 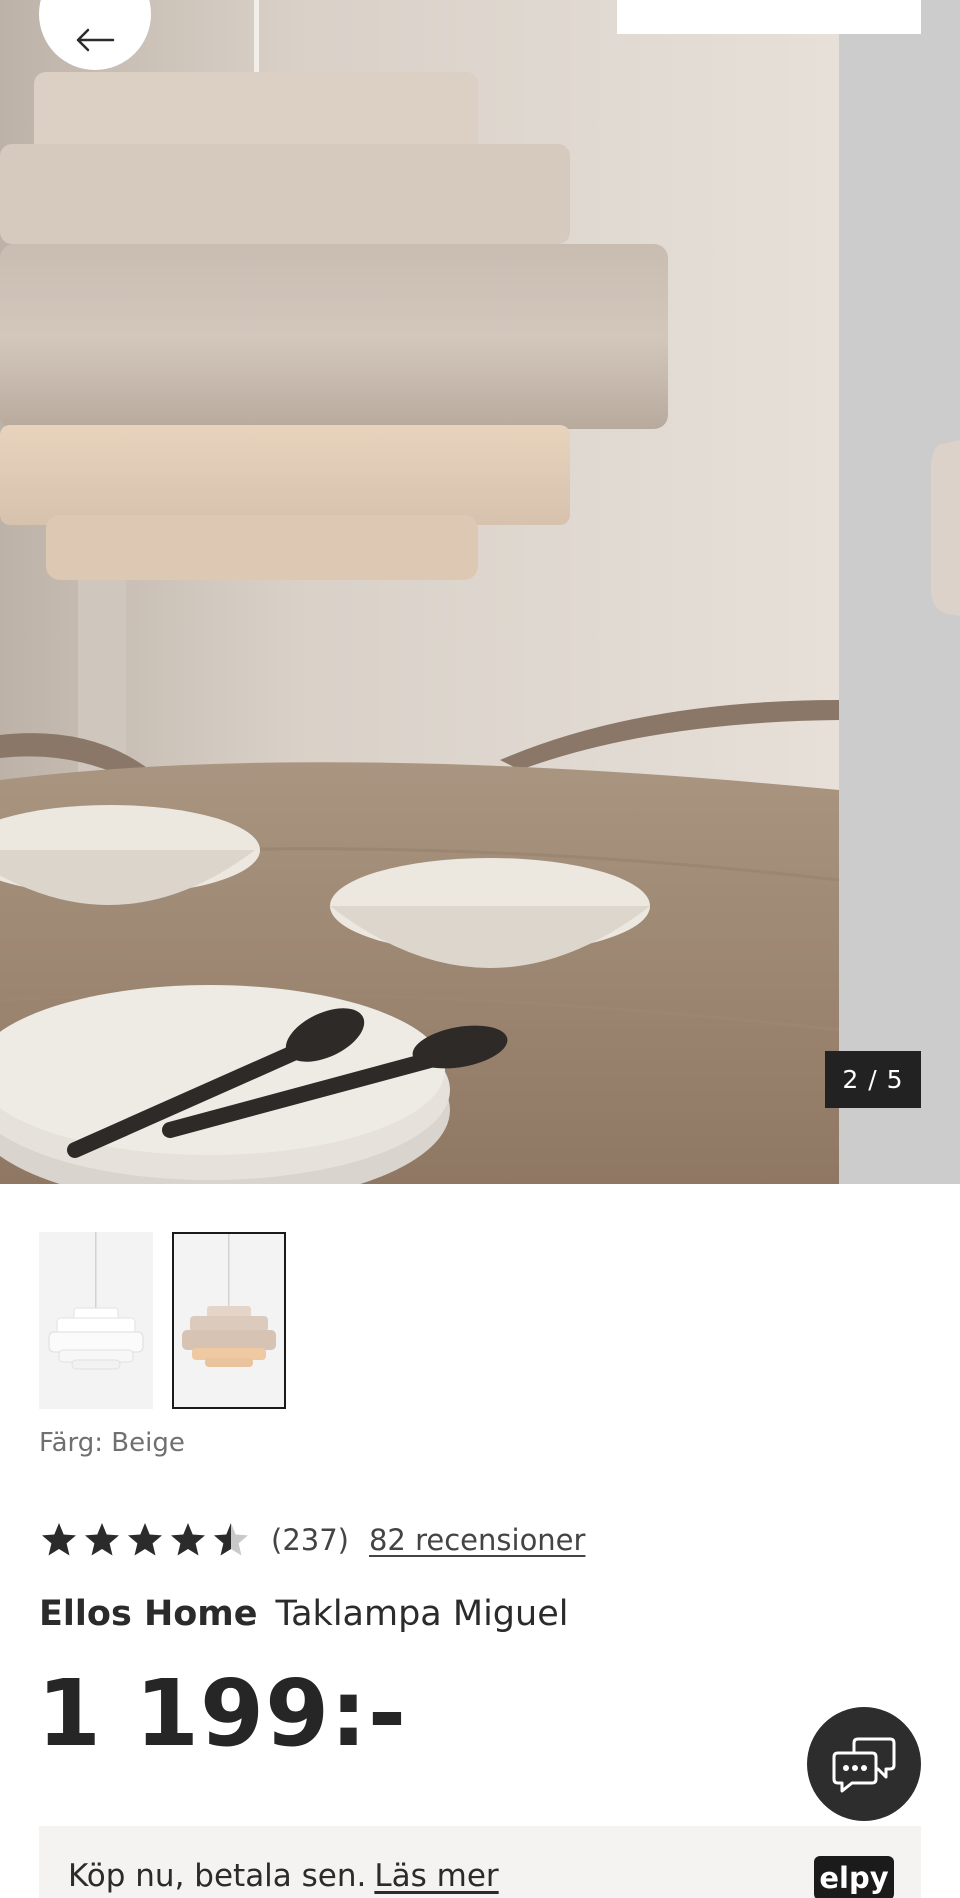 What do you see at coordinates (95, 40) in the screenshot?
I see `arrow-left-icon` at bounding box center [95, 40].